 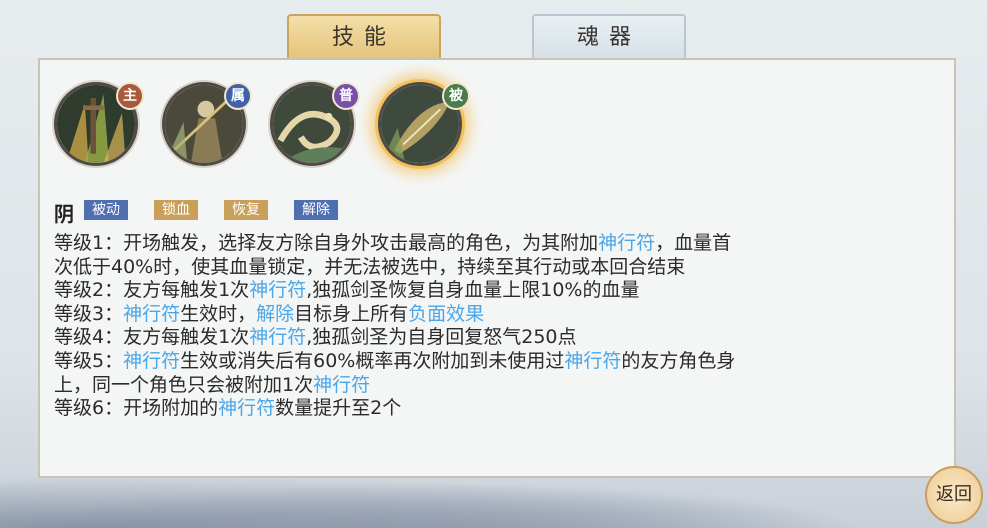 I want to click on back-button: 返回, so click(x=954, y=495).